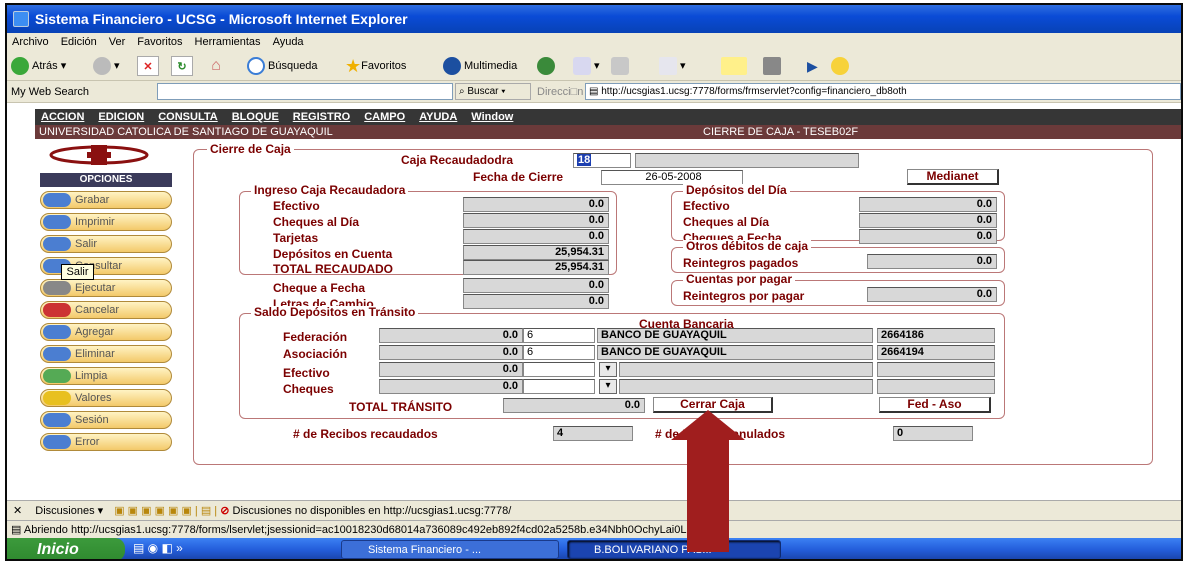  I want to click on home-icon: ⌂, so click(216, 66).